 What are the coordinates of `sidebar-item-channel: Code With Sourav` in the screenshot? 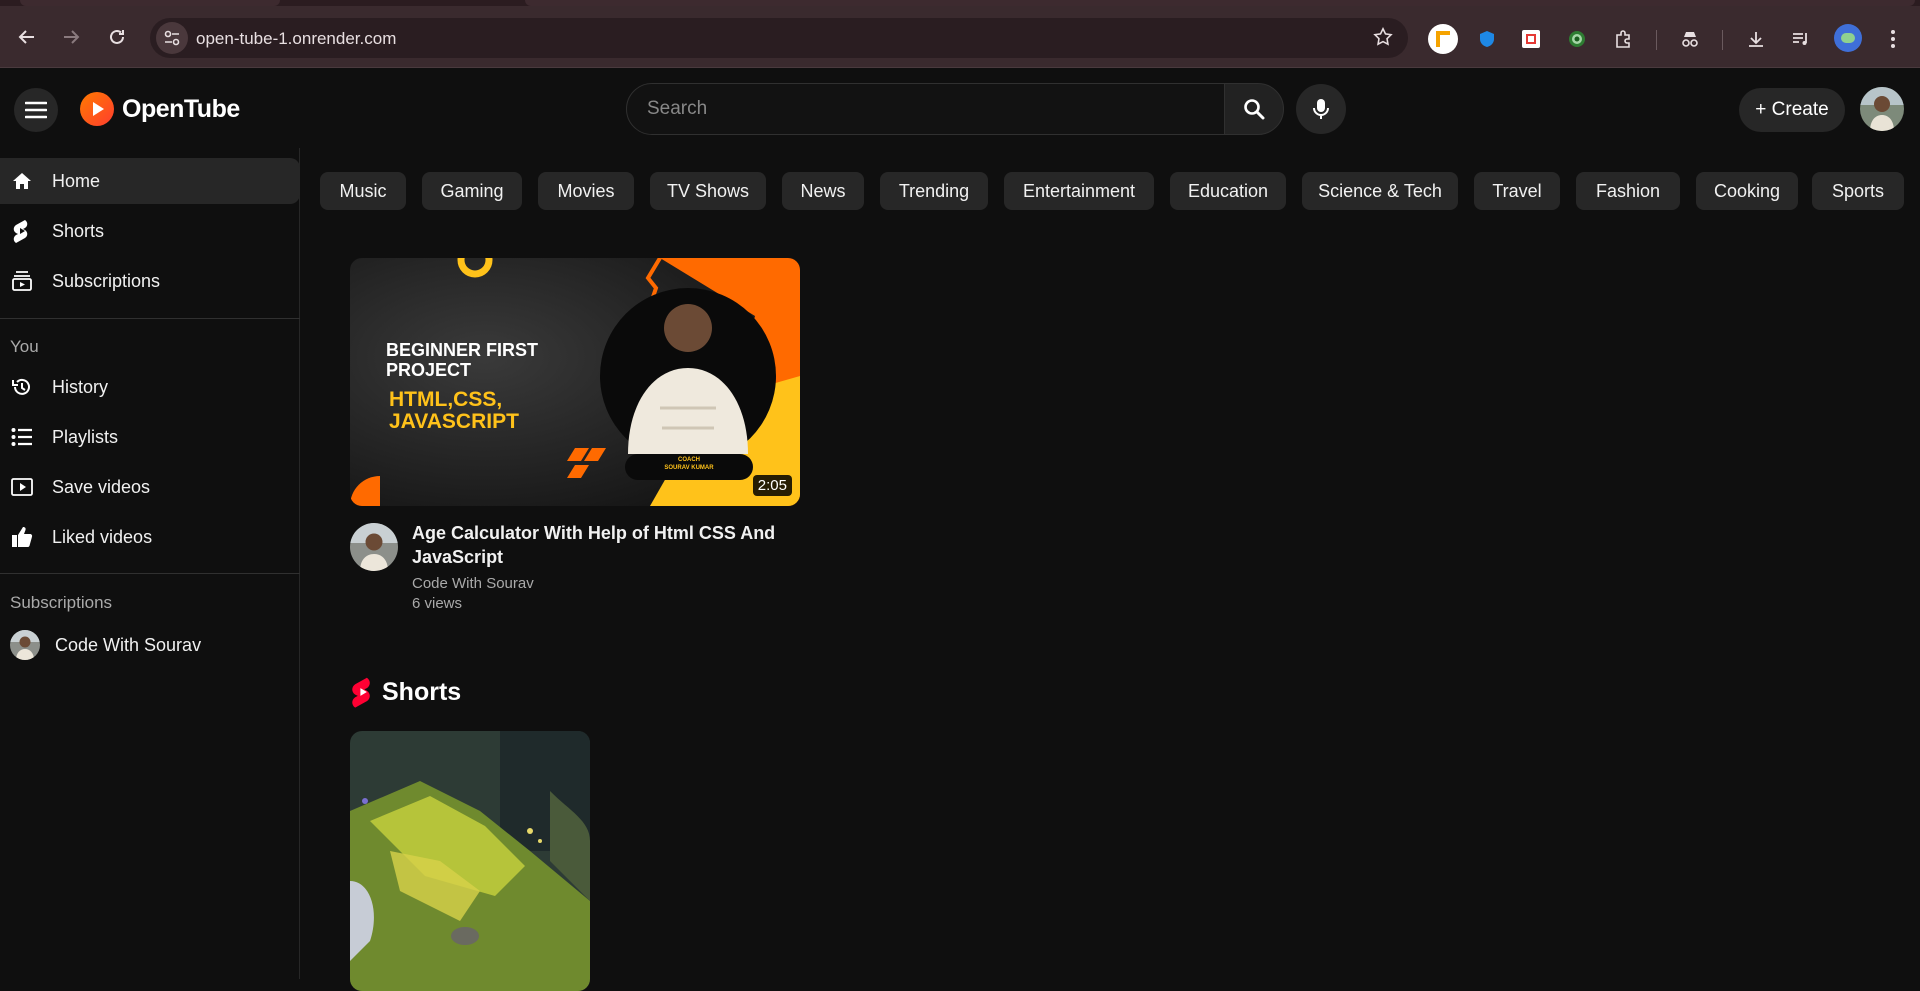 It's located at (150, 645).